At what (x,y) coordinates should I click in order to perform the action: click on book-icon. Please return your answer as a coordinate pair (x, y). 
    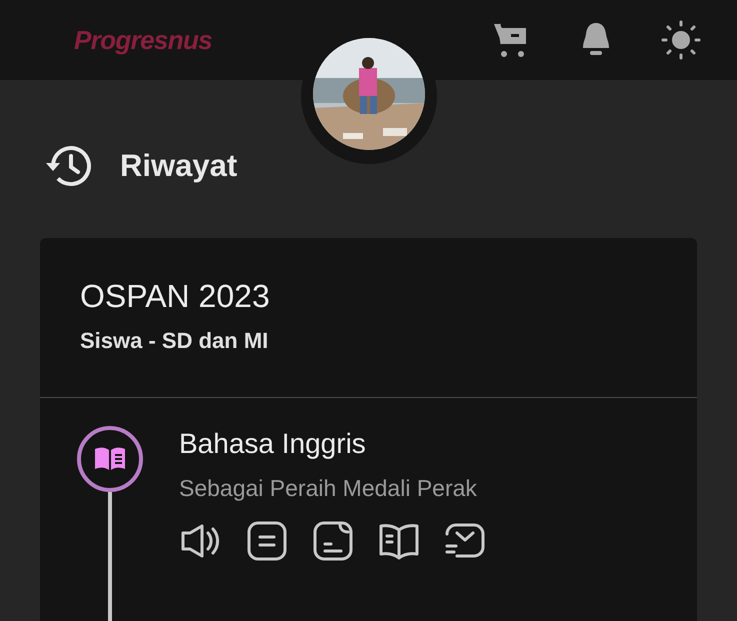
    Looking at the image, I should click on (109, 459).